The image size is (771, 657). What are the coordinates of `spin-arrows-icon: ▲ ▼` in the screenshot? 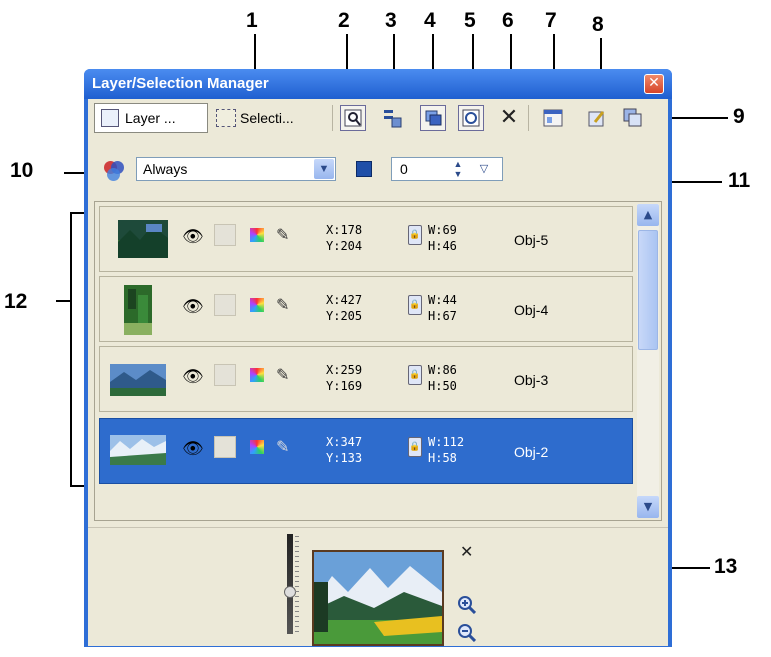 It's located at (458, 169).